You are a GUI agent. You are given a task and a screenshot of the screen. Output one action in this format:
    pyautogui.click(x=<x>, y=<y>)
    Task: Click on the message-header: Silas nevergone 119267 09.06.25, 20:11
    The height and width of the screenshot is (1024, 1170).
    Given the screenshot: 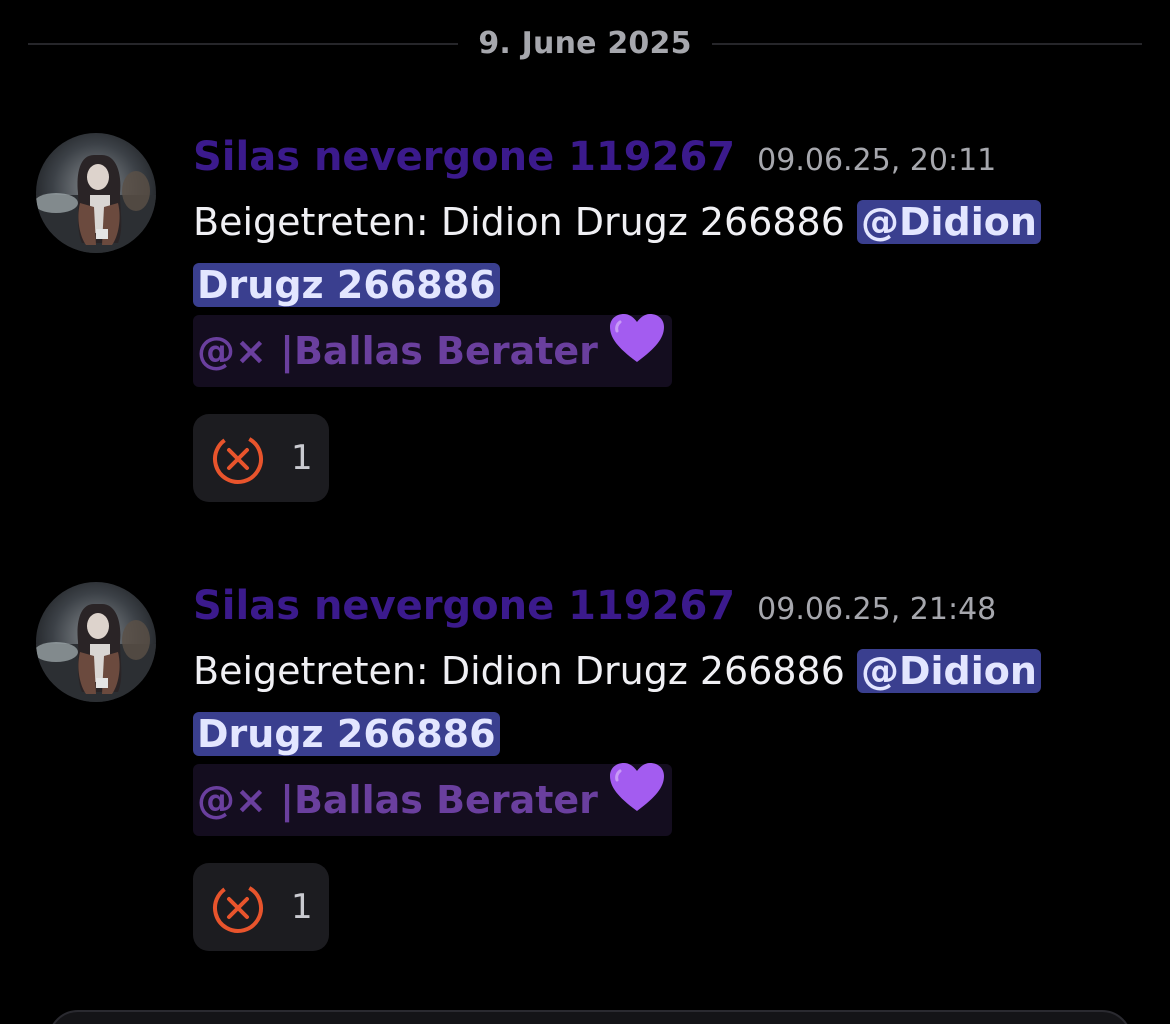 What is the action you would take?
    pyautogui.click(x=594, y=158)
    